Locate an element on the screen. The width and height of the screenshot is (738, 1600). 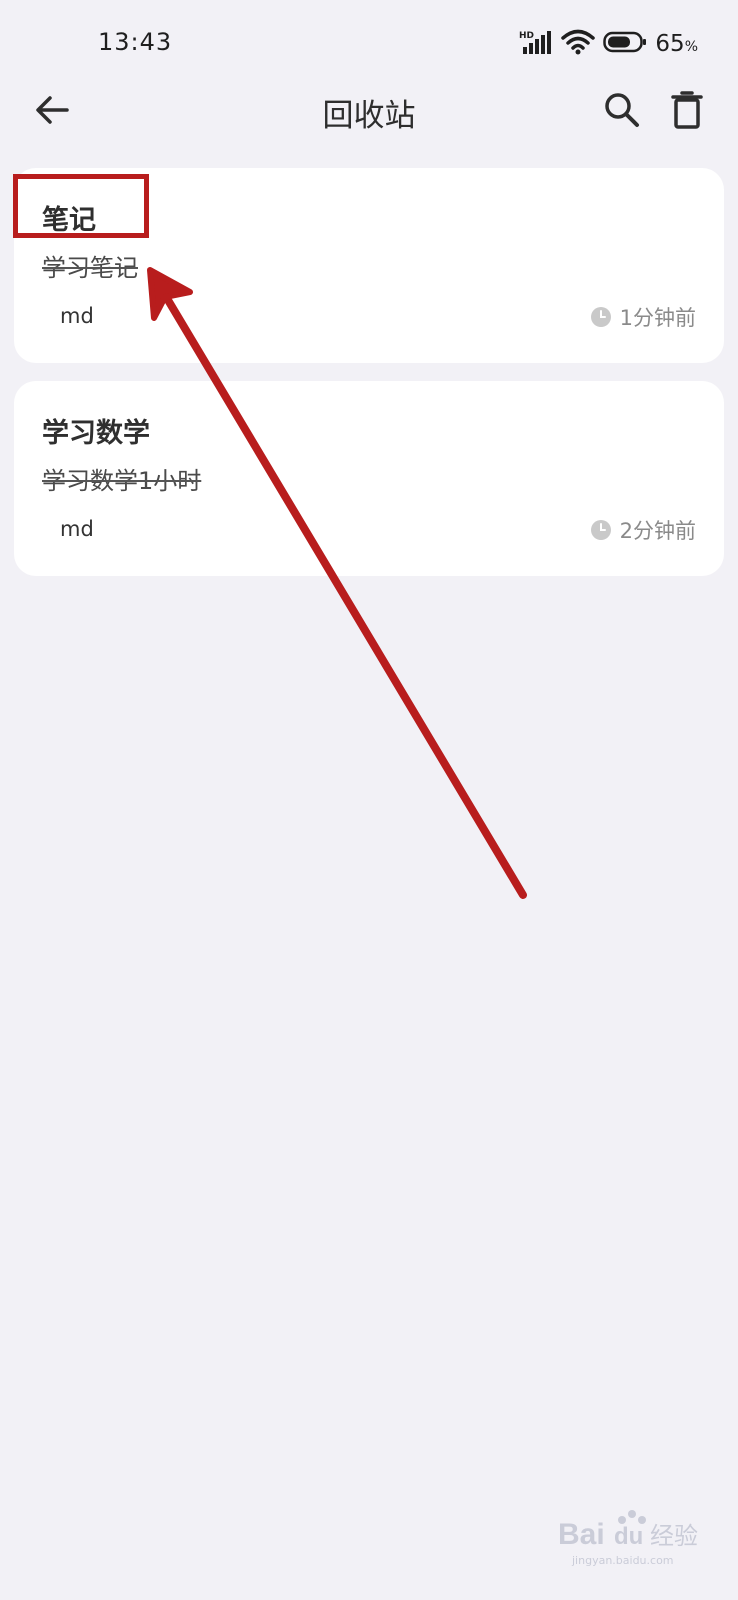
status-bar: 13:43 HD 65% is located at coordinates (369, 44).